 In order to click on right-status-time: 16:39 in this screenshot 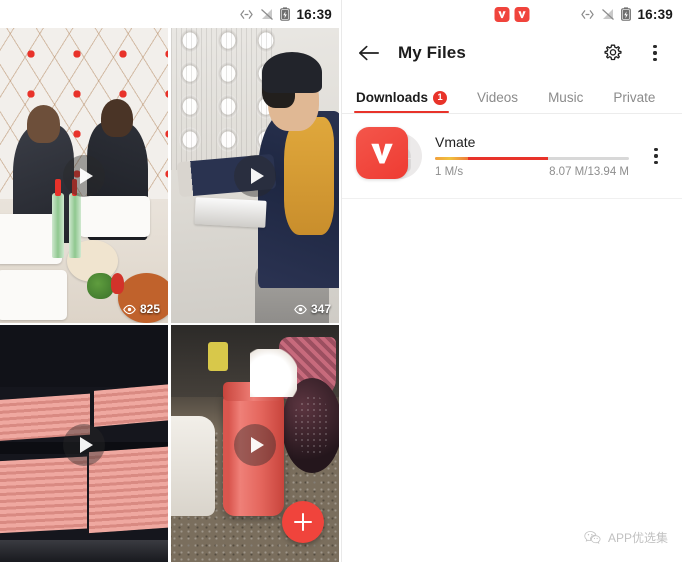, I will do `click(655, 14)`.